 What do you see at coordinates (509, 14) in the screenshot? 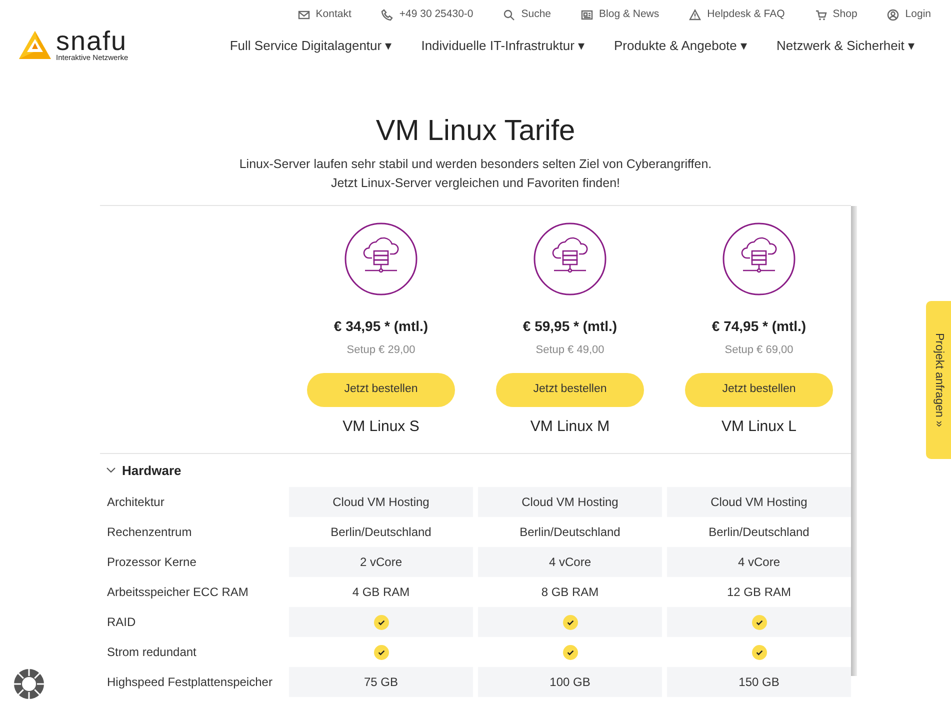
I see `search-icon` at bounding box center [509, 14].